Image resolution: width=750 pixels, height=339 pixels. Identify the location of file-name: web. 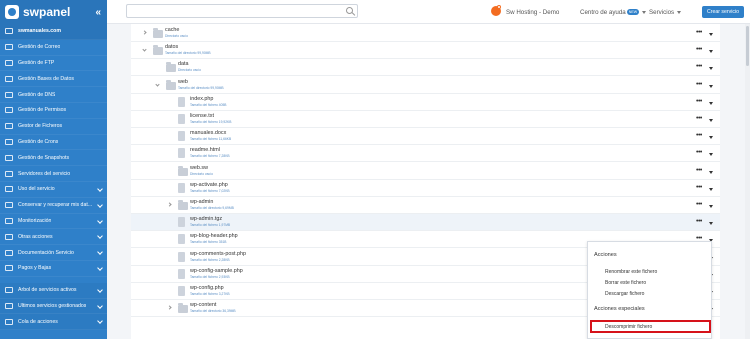
(183, 82).